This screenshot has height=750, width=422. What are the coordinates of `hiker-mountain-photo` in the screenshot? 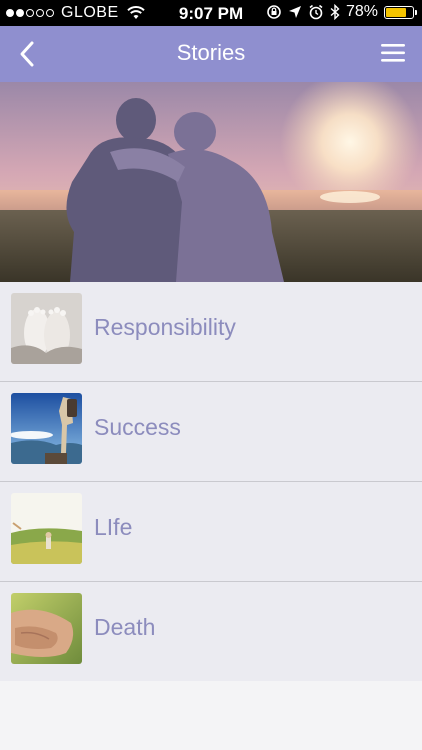 It's located at (46, 428).